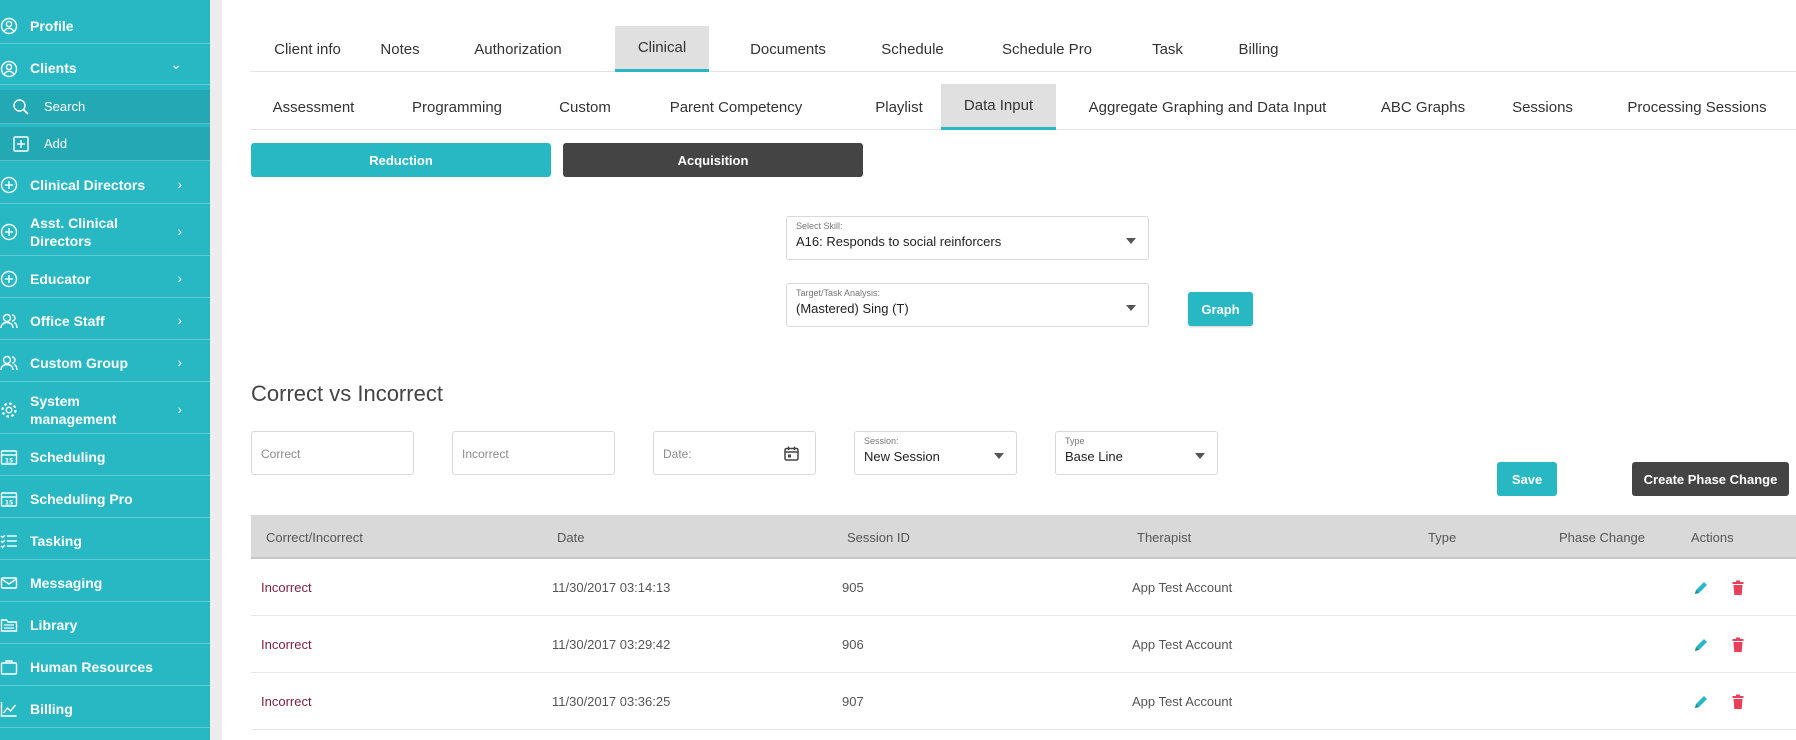 The height and width of the screenshot is (740, 1796). Describe the element at coordinates (105, 625) in the screenshot. I see `sidebar-item-library: Library` at that location.